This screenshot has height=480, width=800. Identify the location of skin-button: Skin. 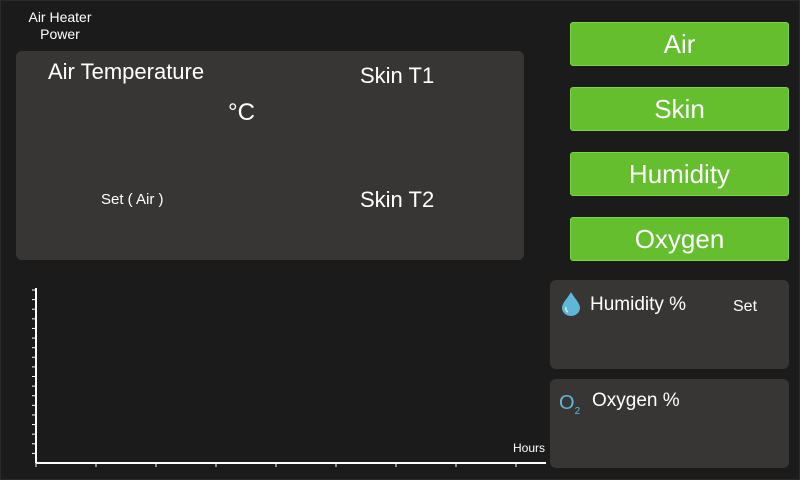
(679, 109).